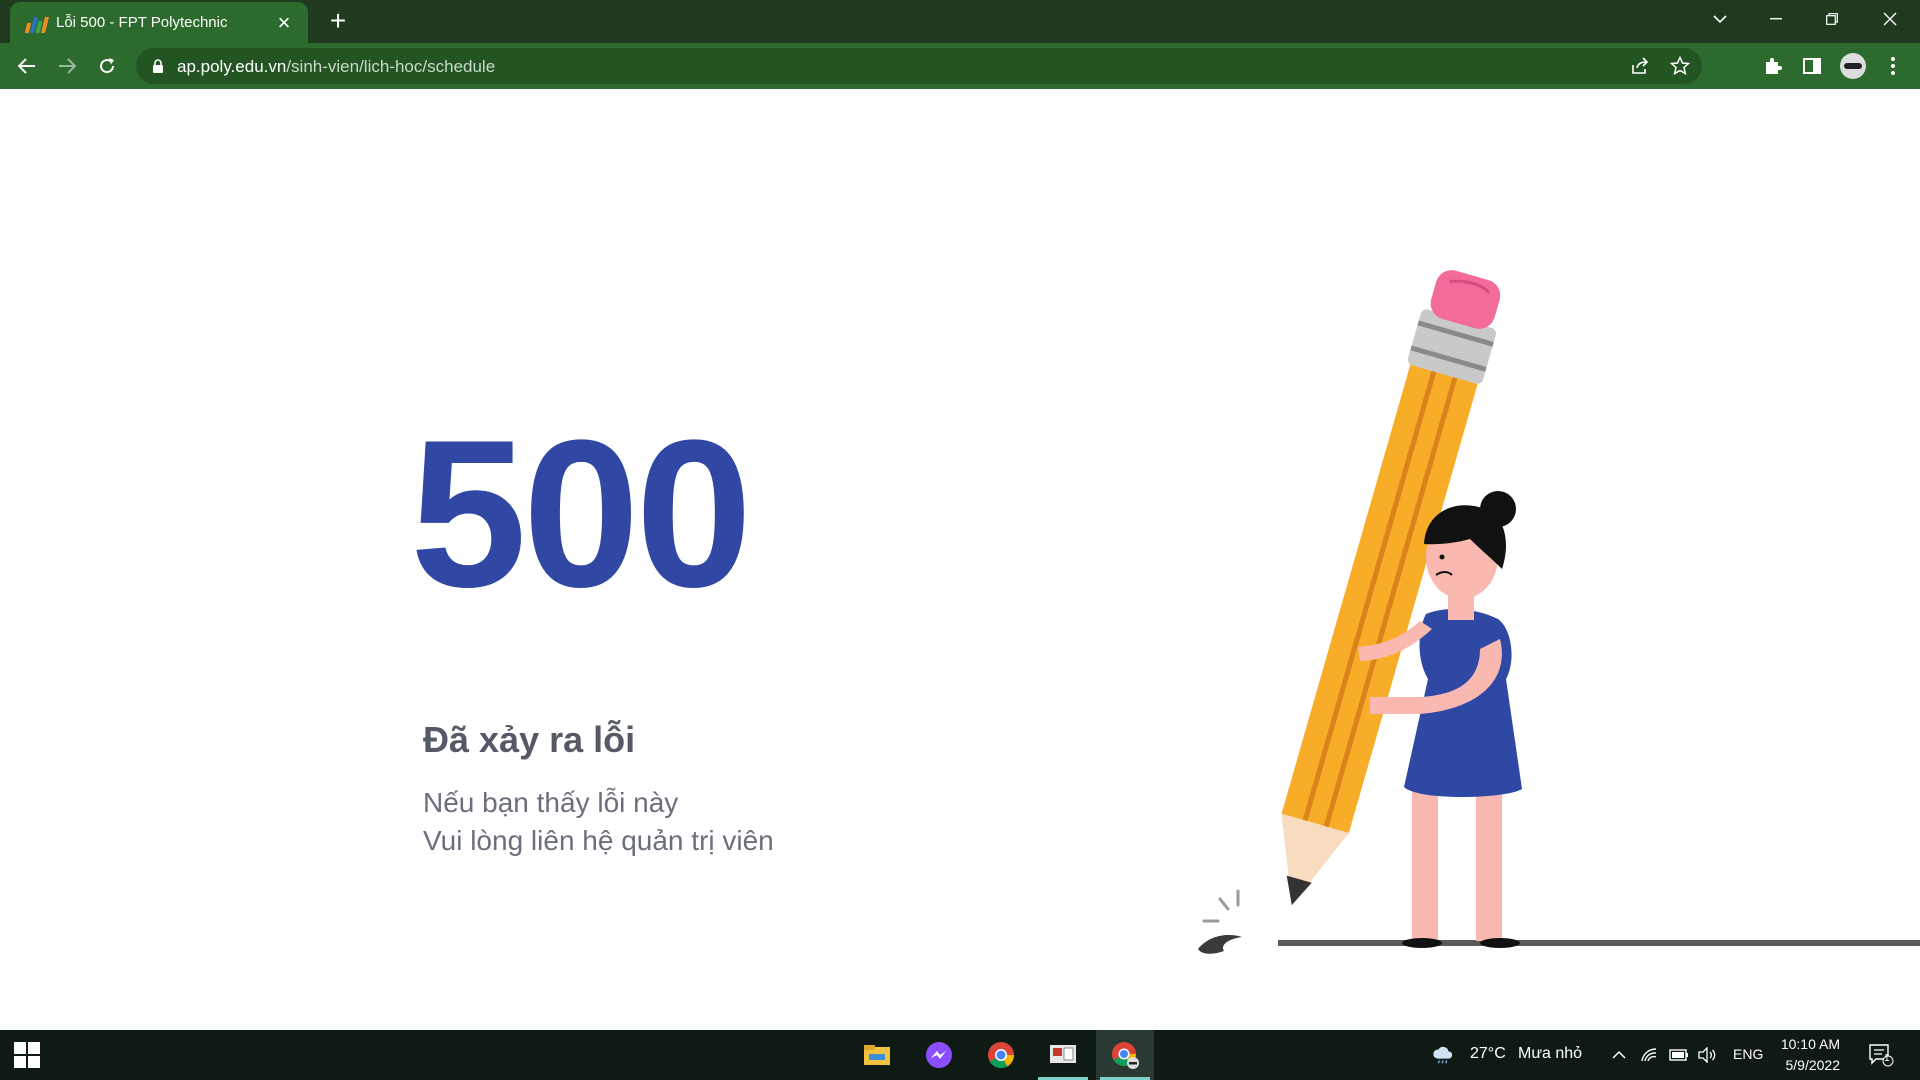  Describe the element at coordinates (1893, 66) in the screenshot. I see `menu-kebab-icon` at that location.